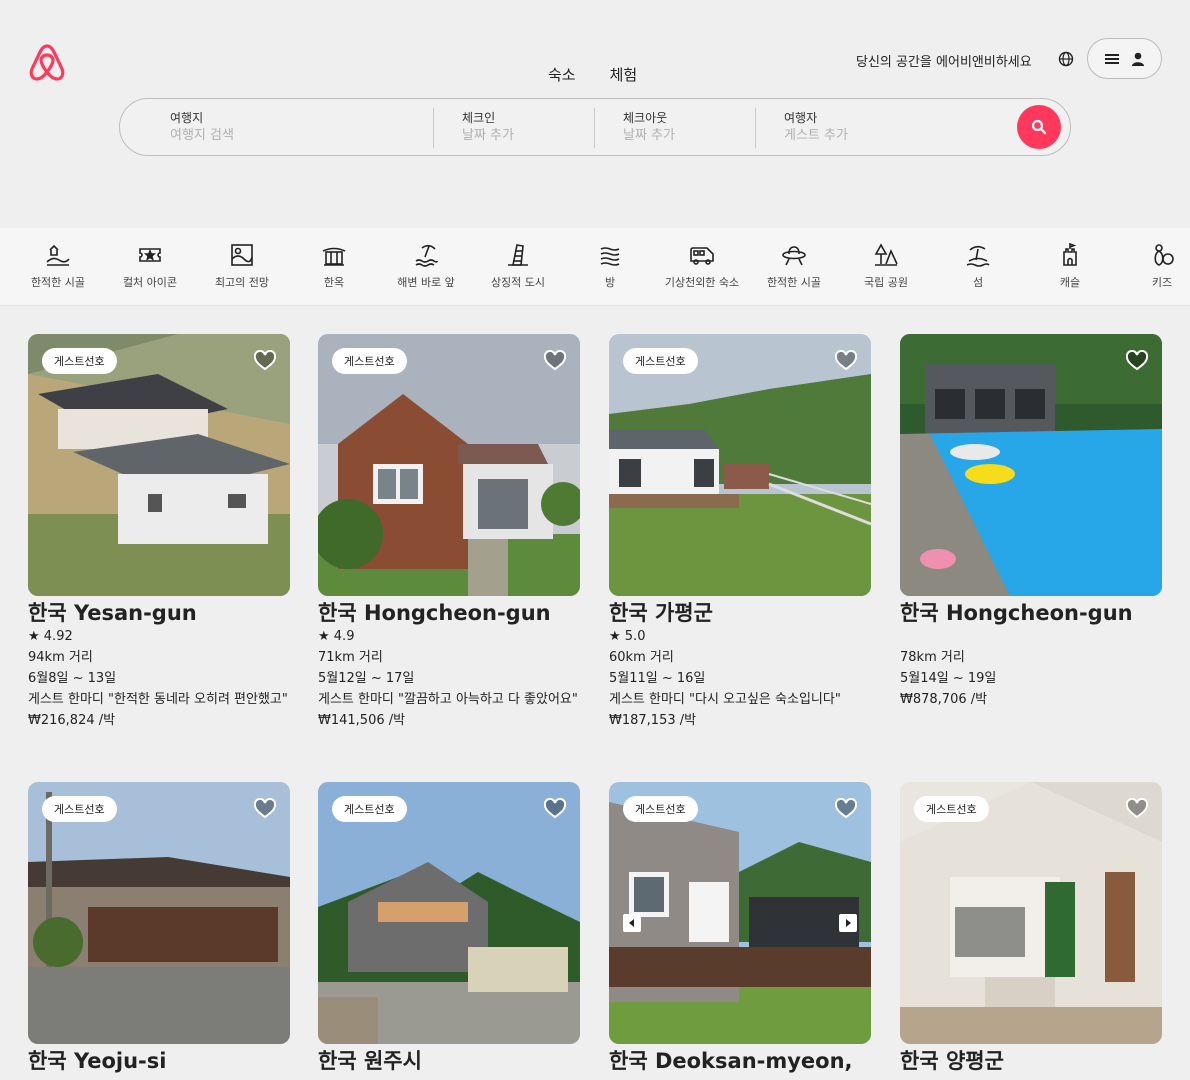  I want to click on view-icon, so click(242, 255).